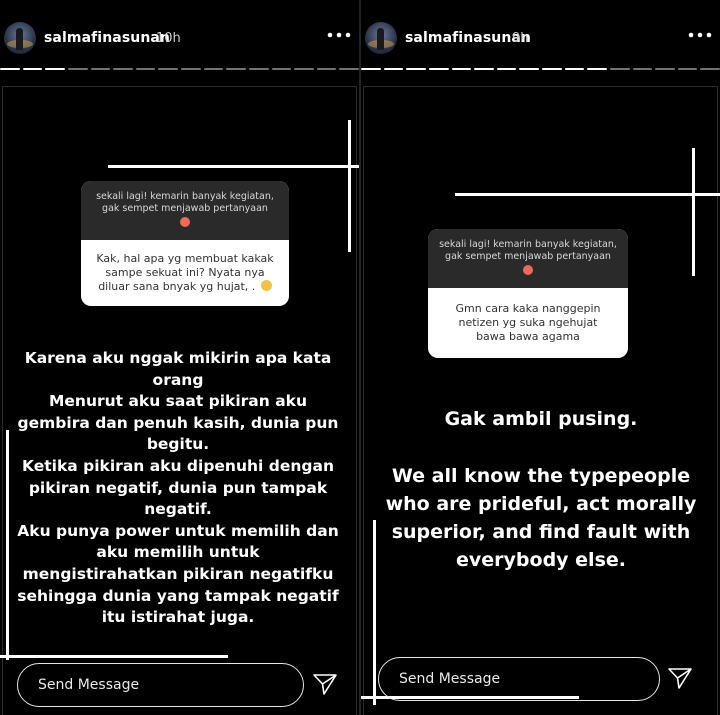 The height and width of the screenshot is (715, 720). Describe the element at coordinates (178, 617) in the screenshot. I see `answer-line: itu istirahat juga.` at that location.